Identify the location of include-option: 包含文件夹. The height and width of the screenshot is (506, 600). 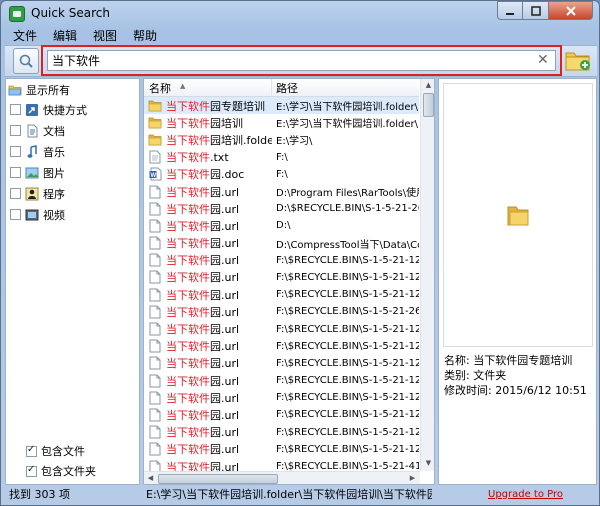
(82, 471).